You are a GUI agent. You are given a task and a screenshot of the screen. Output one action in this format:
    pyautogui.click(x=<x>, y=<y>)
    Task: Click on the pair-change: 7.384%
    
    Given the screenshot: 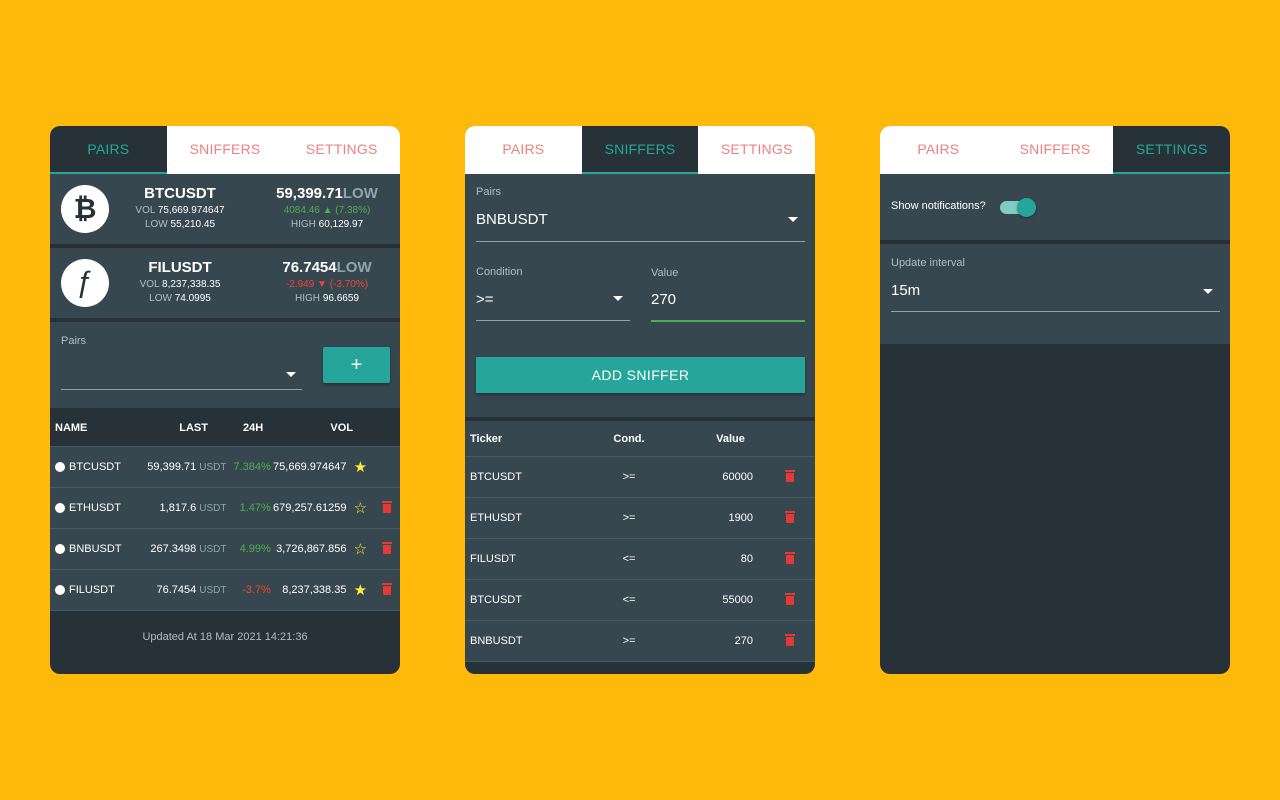 What is the action you would take?
    pyautogui.click(x=252, y=467)
    